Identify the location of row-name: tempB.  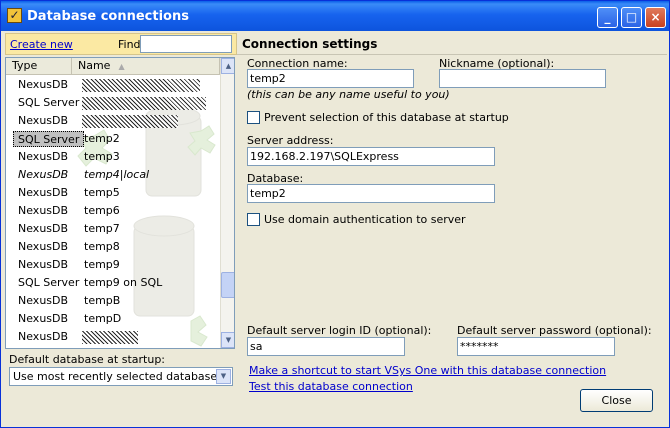
(102, 300).